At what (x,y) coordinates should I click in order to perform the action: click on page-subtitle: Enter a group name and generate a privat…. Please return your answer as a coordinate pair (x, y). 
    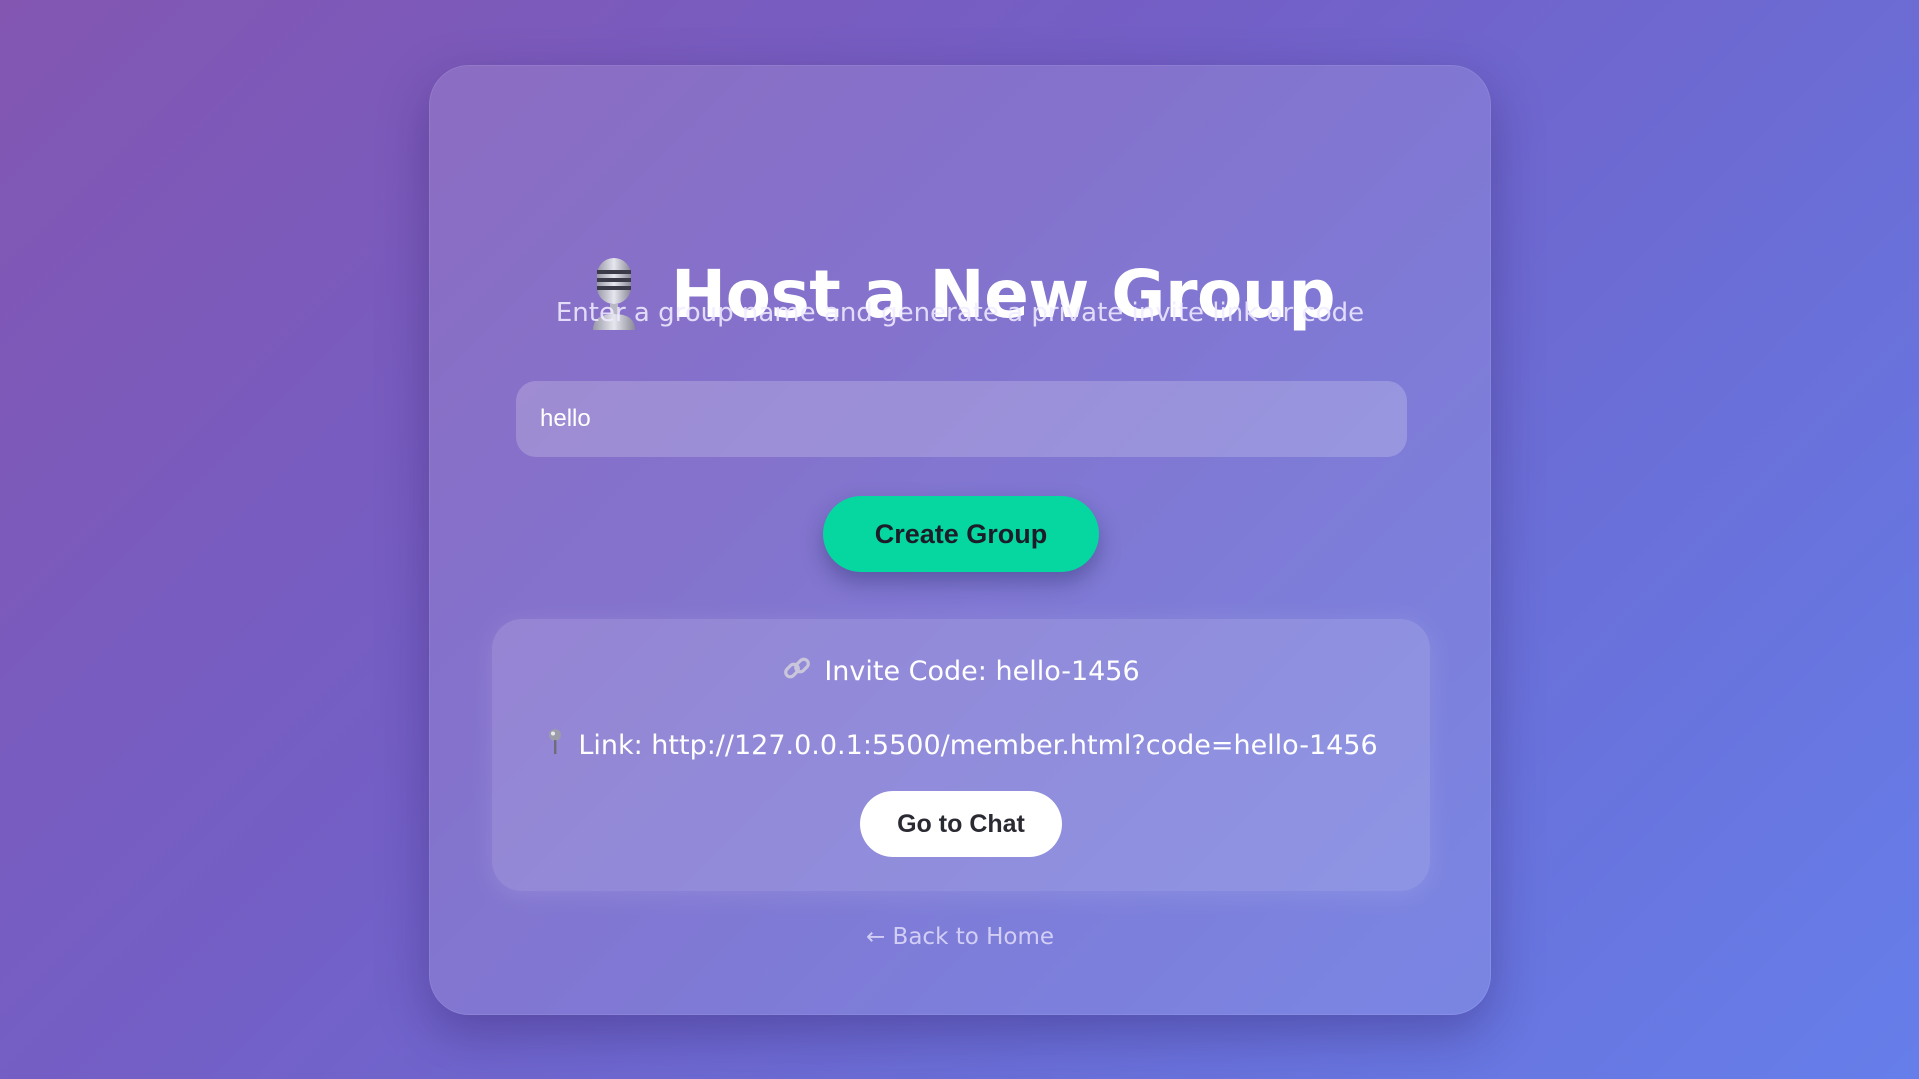
    Looking at the image, I should click on (960, 313).